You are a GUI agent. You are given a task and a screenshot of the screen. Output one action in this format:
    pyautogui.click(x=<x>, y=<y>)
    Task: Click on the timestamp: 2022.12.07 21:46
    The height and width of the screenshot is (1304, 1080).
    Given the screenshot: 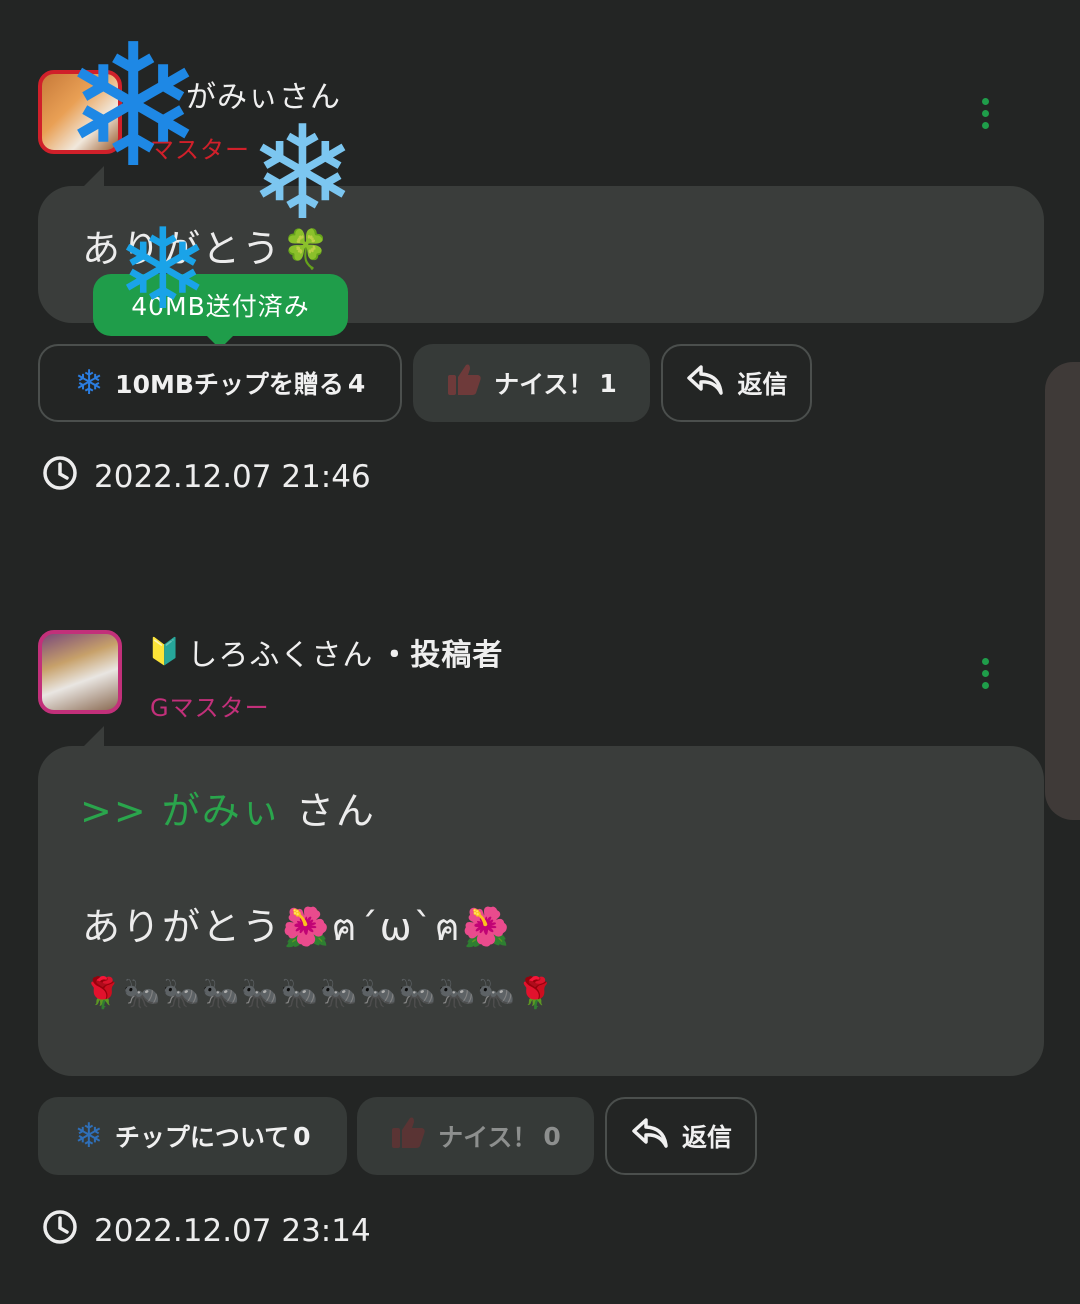 What is the action you would take?
    pyautogui.click(x=206, y=477)
    